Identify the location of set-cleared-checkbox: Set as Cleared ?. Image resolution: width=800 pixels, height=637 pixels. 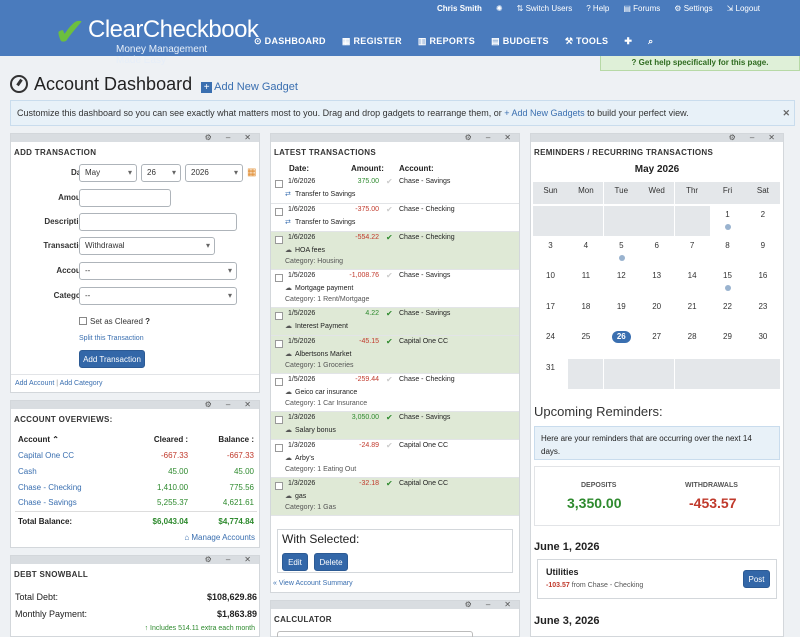
(114, 321).